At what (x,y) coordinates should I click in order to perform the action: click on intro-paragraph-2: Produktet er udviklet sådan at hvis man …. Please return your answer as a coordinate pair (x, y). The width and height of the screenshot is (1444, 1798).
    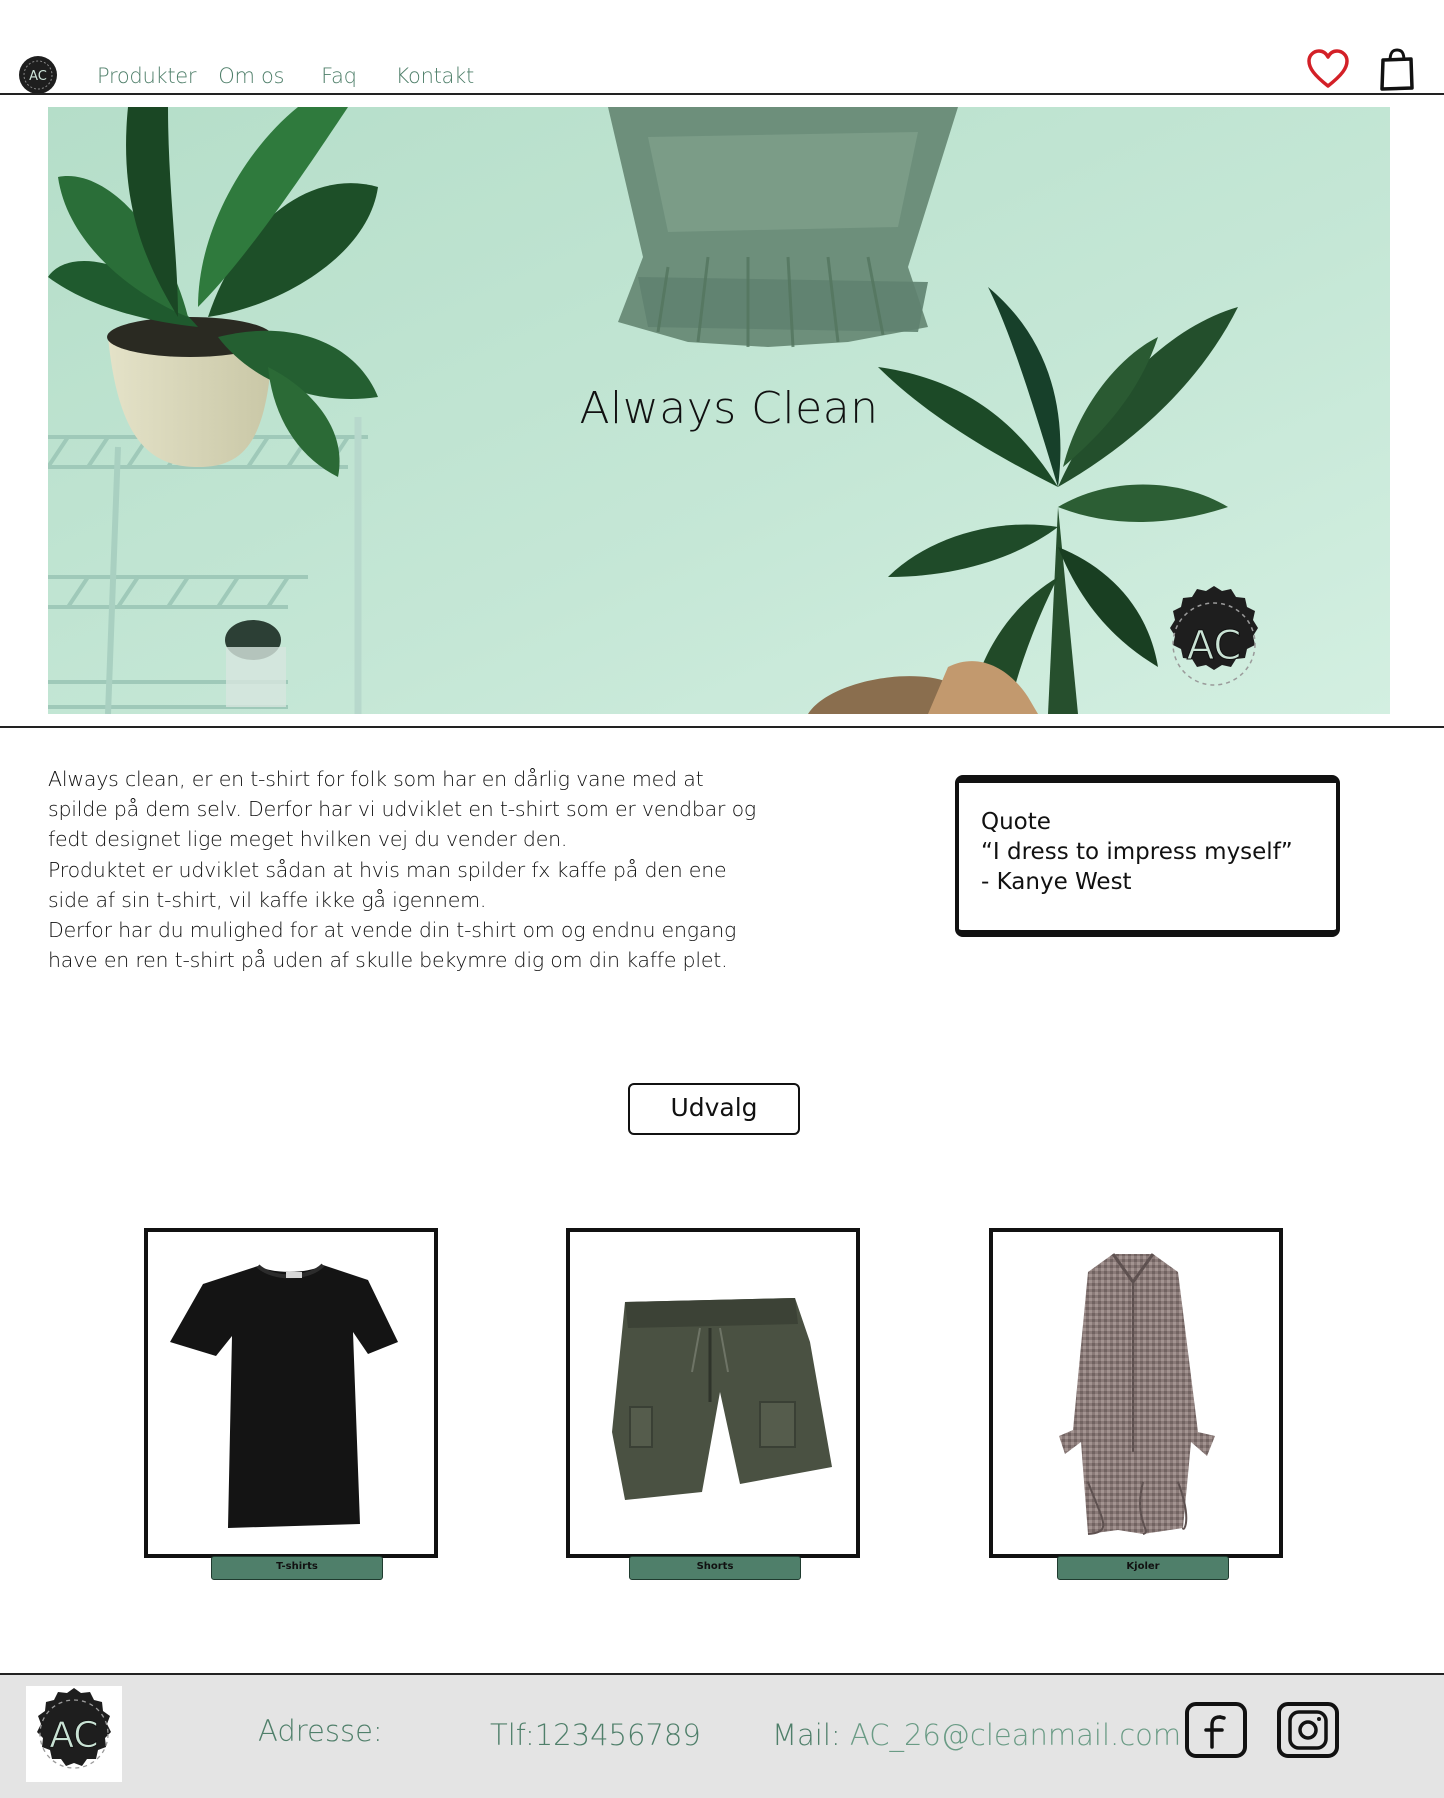
    Looking at the image, I should click on (387, 884).